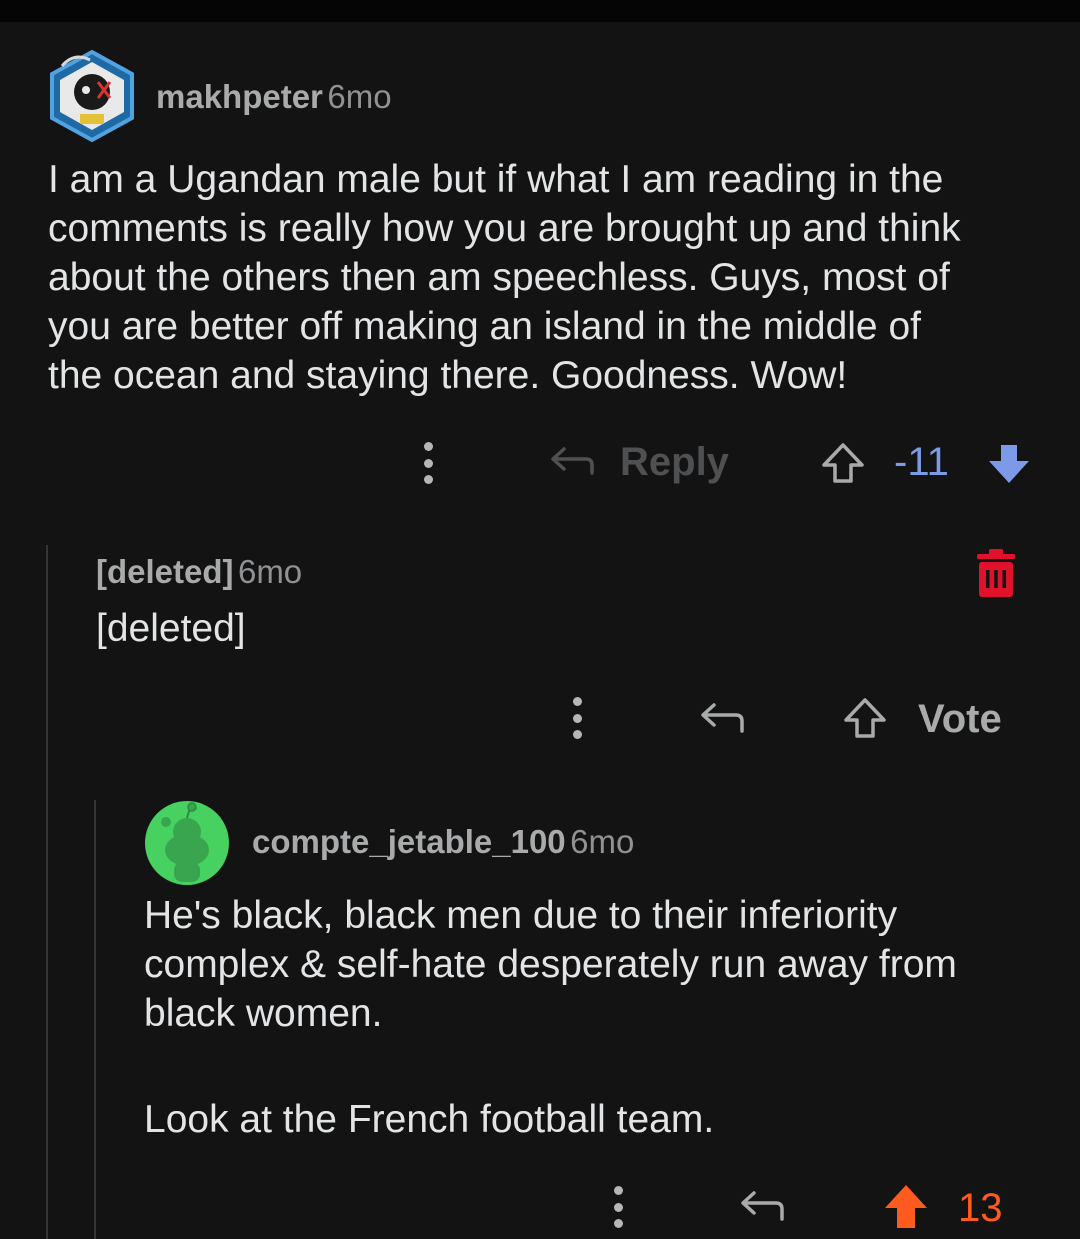  Describe the element at coordinates (540, 11) in the screenshot. I see `status-bar` at that location.